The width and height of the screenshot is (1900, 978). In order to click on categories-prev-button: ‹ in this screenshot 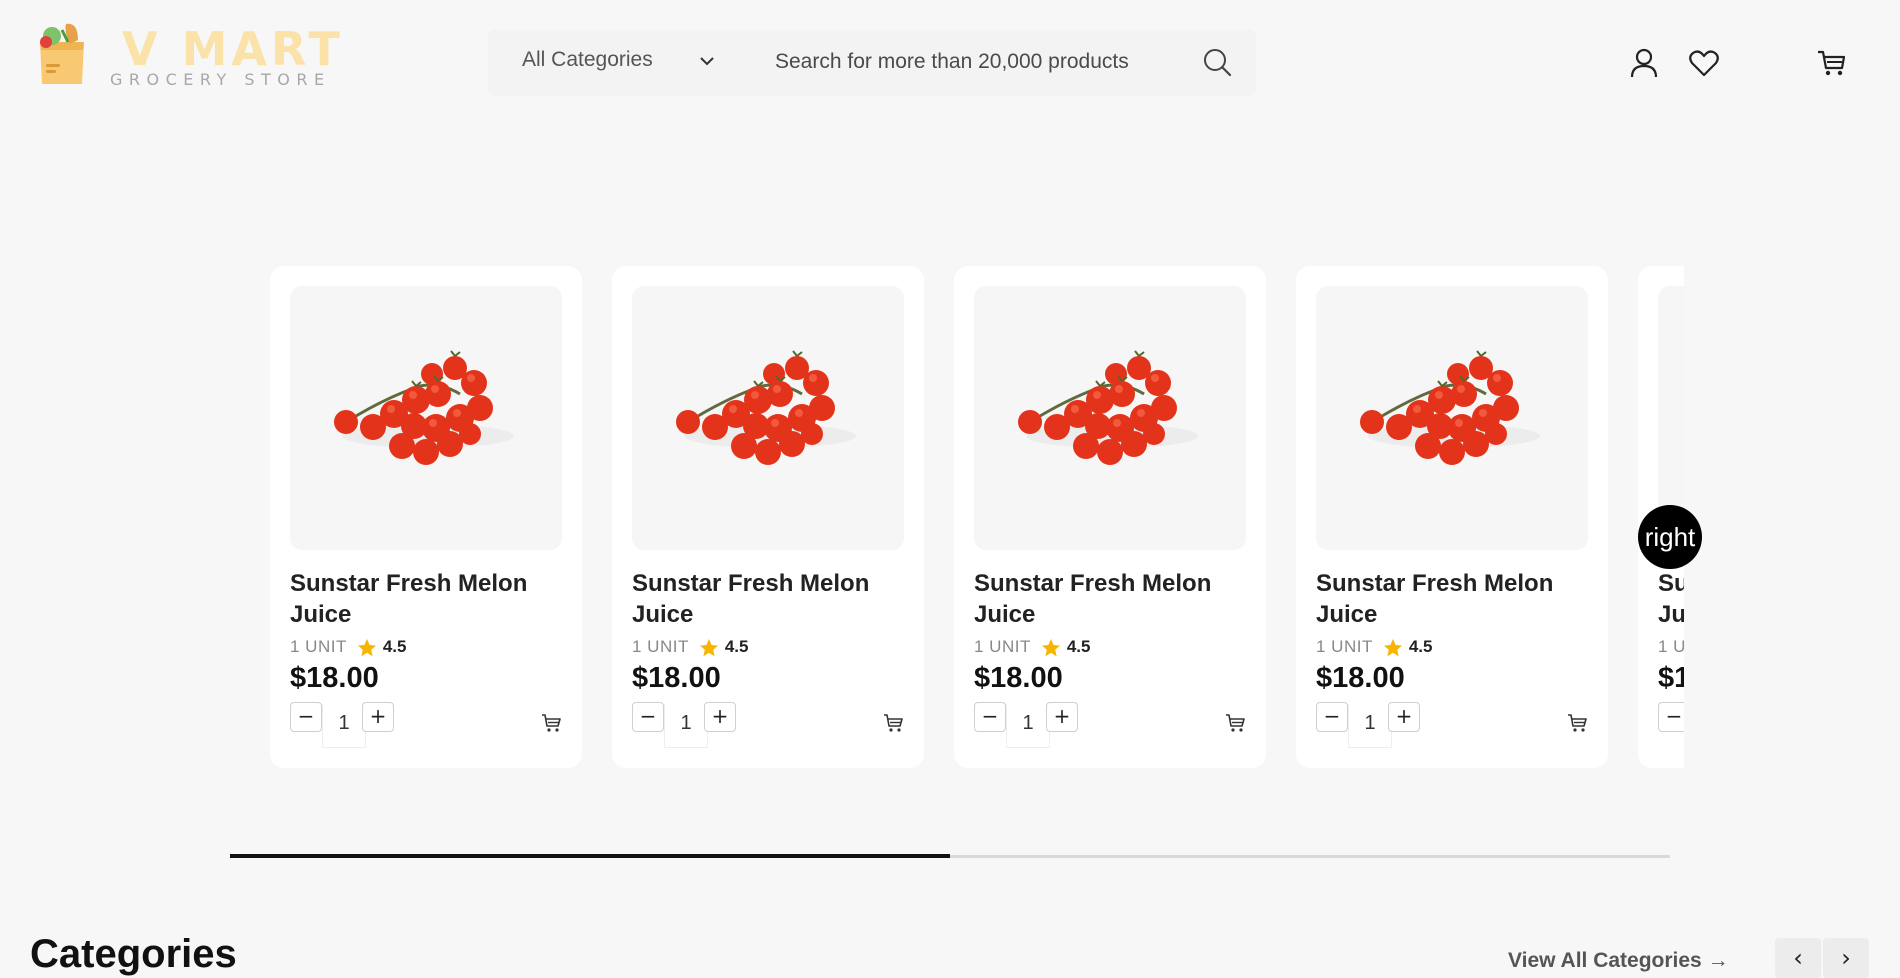, I will do `click(1798, 958)`.